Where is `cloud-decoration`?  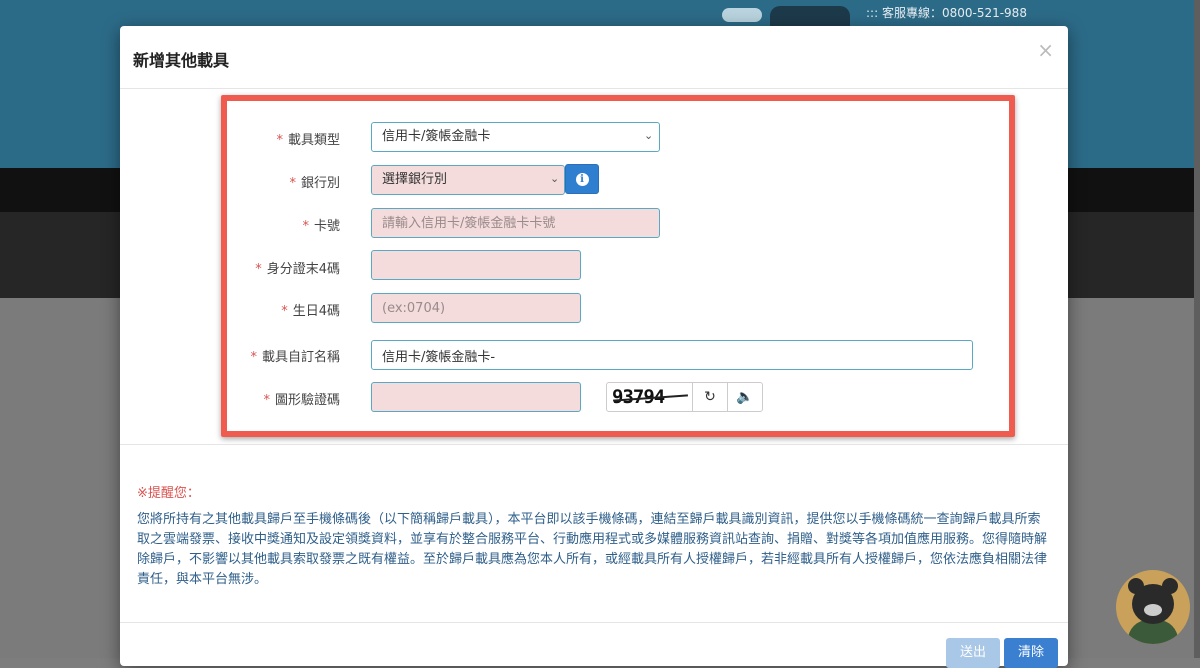
cloud-decoration is located at coordinates (742, 15).